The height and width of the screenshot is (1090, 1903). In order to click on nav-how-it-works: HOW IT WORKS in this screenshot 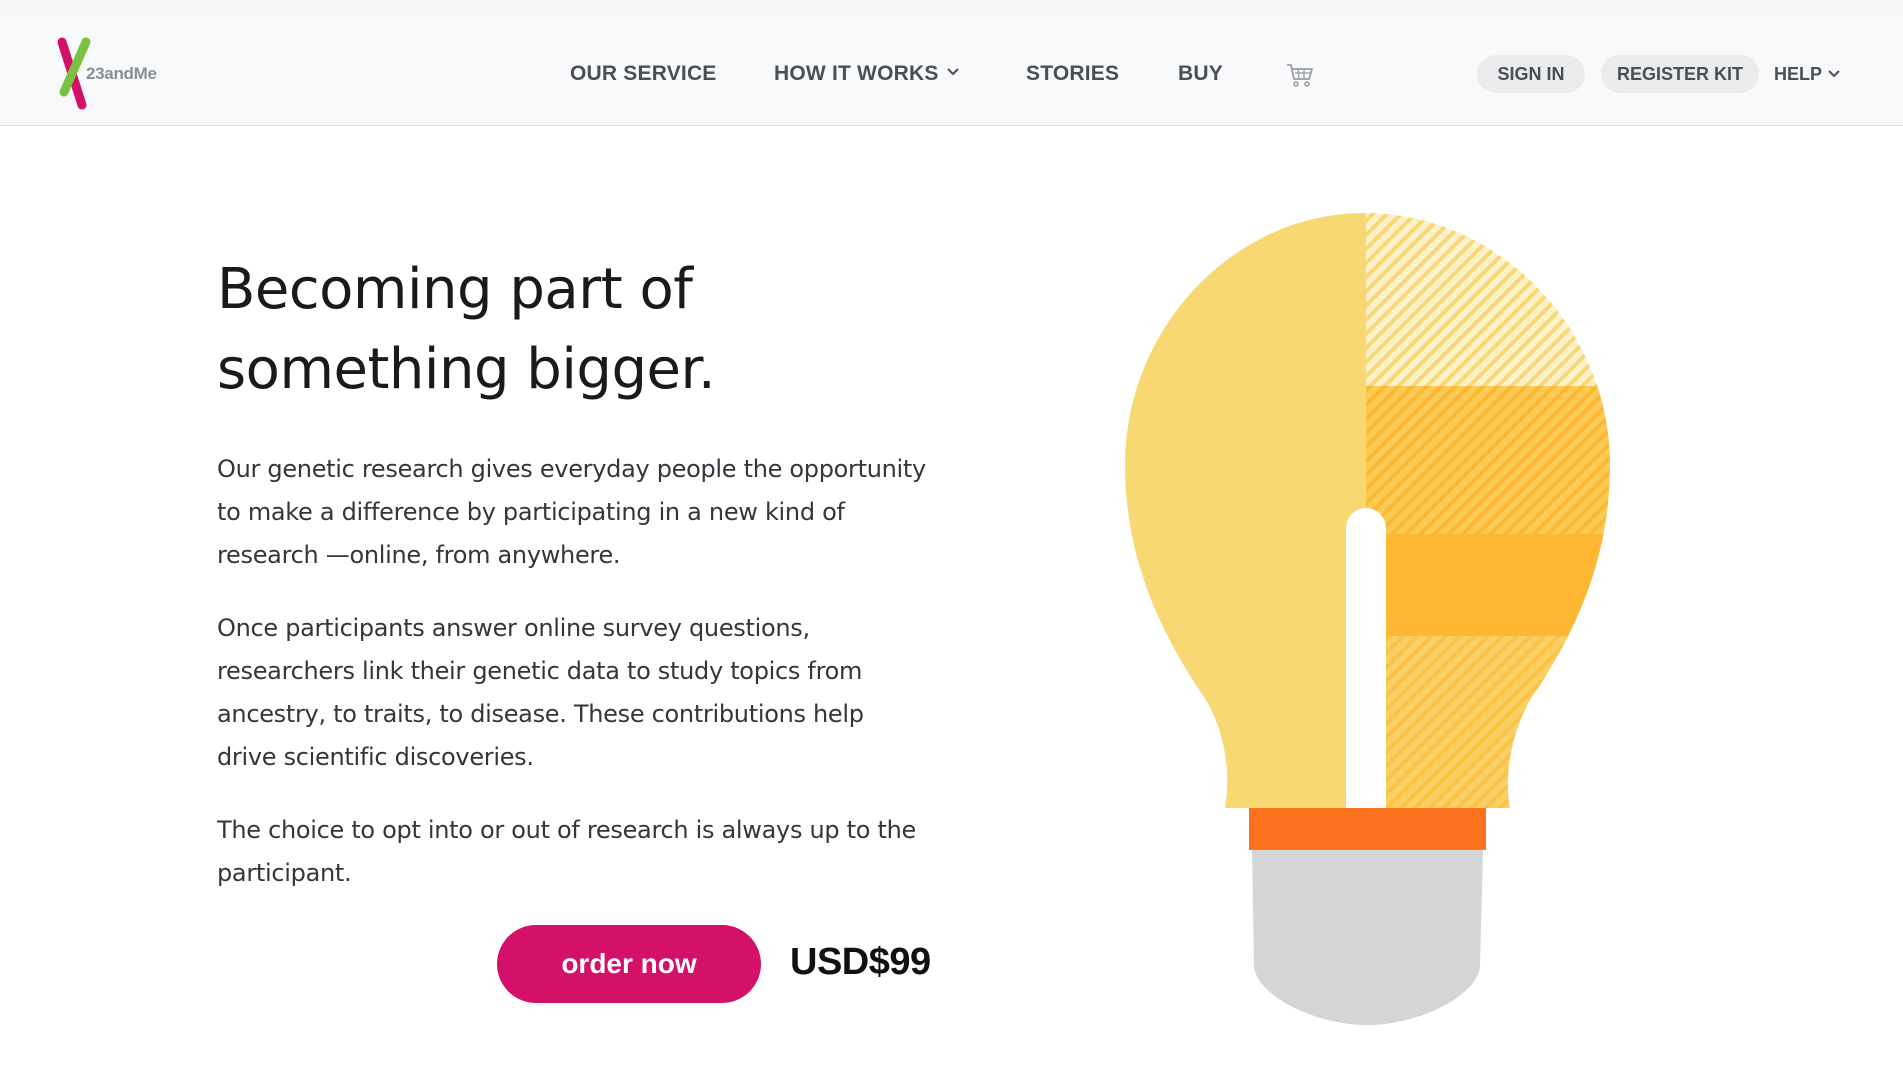, I will do `click(866, 74)`.